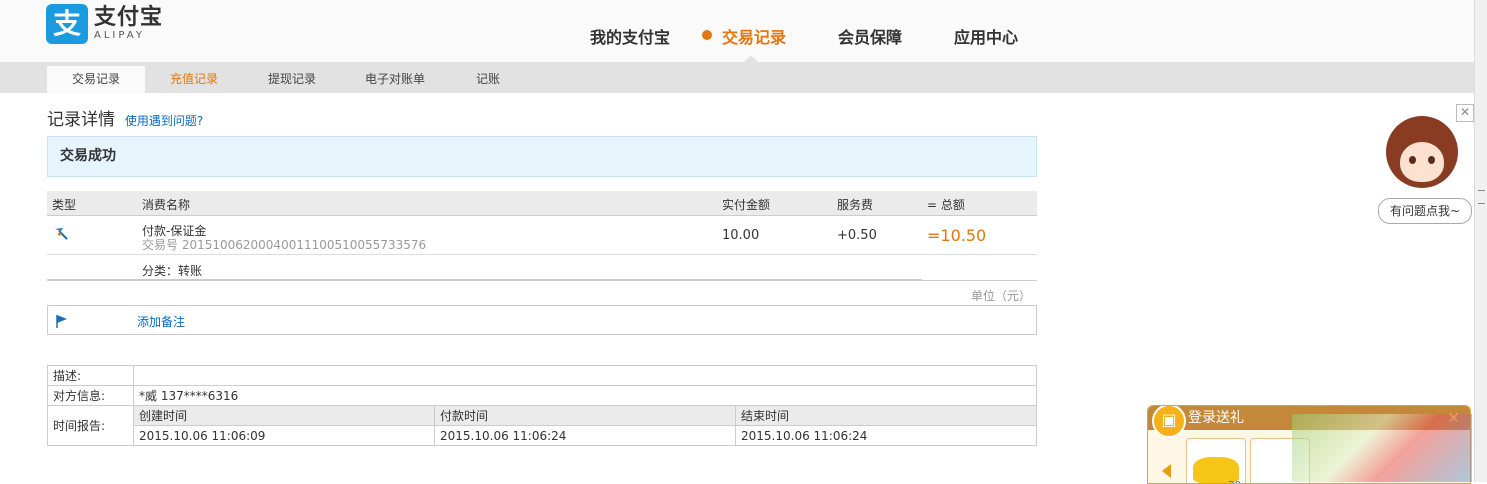 This screenshot has width=1487, height=484. What do you see at coordinates (744, 36) in the screenshot?
I see `nav-transaction-records: 交易记录` at bounding box center [744, 36].